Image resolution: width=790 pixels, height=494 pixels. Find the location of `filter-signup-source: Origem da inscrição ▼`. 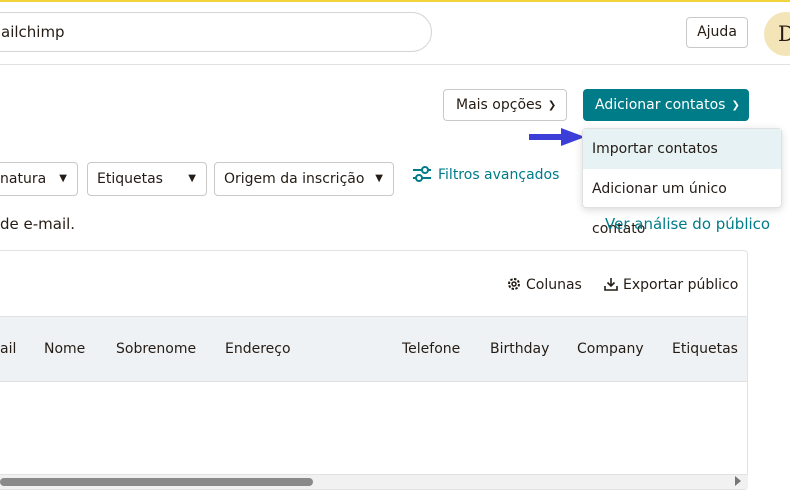

filter-signup-source: Origem da inscrição ▼ is located at coordinates (304, 179).